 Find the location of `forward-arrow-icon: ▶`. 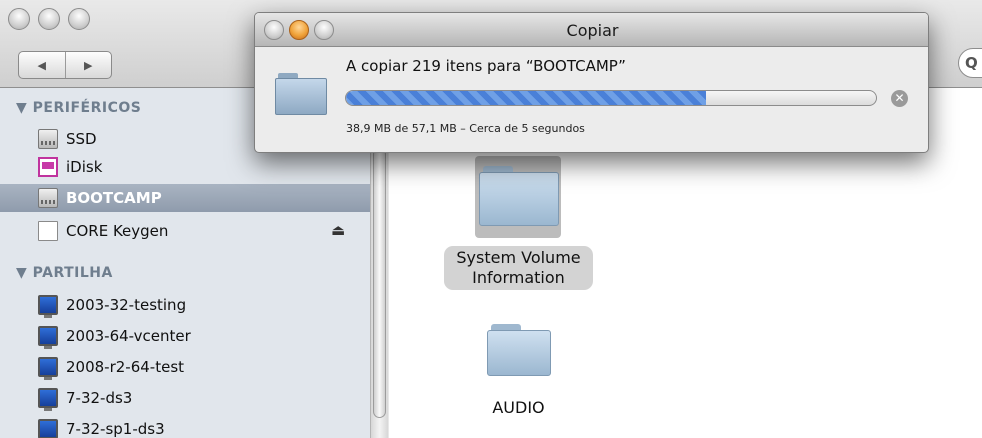

forward-arrow-icon: ▶ is located at coordinates (88, 65).